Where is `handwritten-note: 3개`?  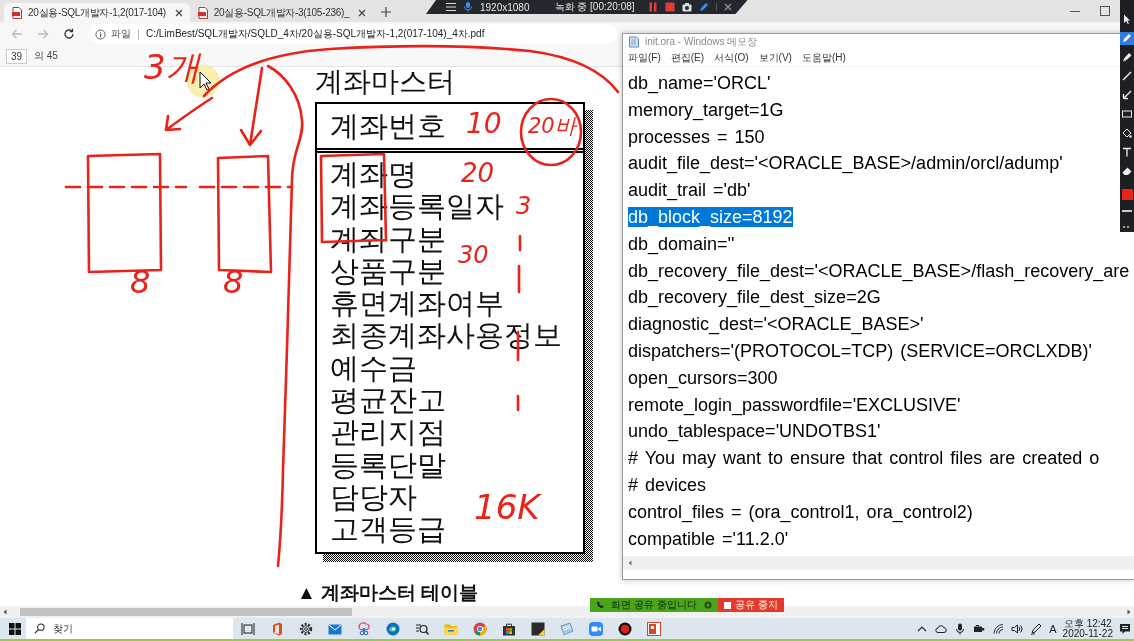 handwritten-note: 3개 is located at coordinates (172, 67).